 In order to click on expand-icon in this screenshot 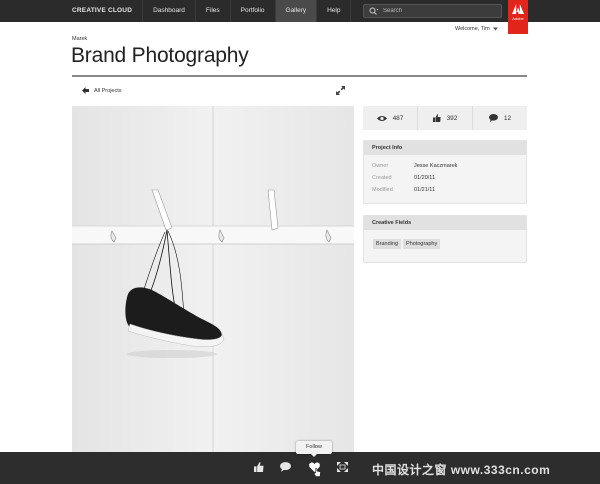, I will do `click(340, 90)`.